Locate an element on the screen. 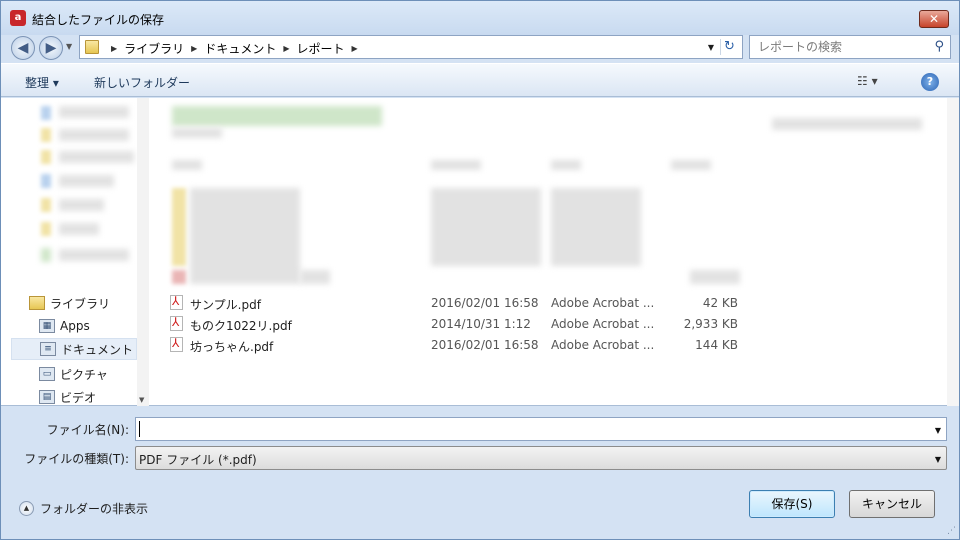 This screenshot has width=960, height=540. sidebar-item-label: ライブラリ is located at coordinates (80, 303).